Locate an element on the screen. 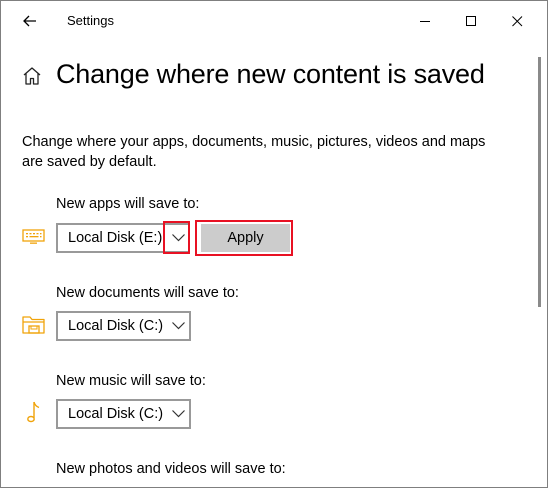 This screenshot has height=488, width=548. apps-drive-value: Local Disk (E:) is located at coordinates (115, 238).